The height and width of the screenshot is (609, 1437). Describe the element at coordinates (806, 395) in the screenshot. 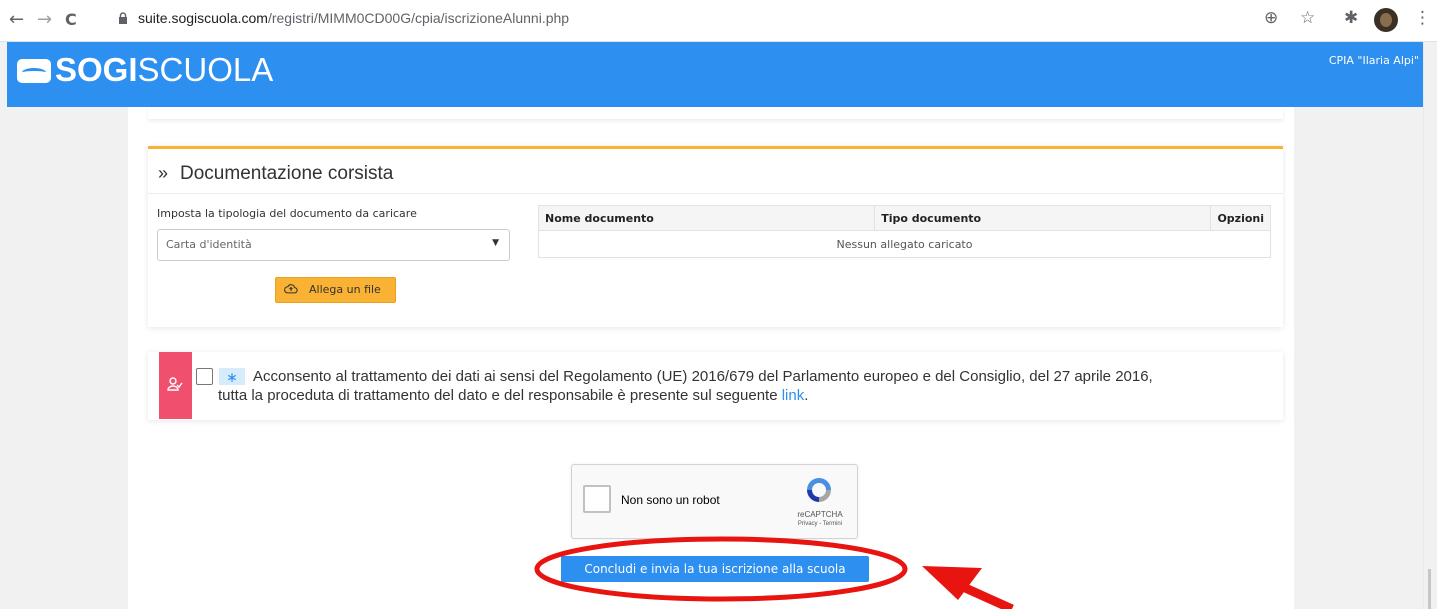

I see `consent-text-period: .` at that location.